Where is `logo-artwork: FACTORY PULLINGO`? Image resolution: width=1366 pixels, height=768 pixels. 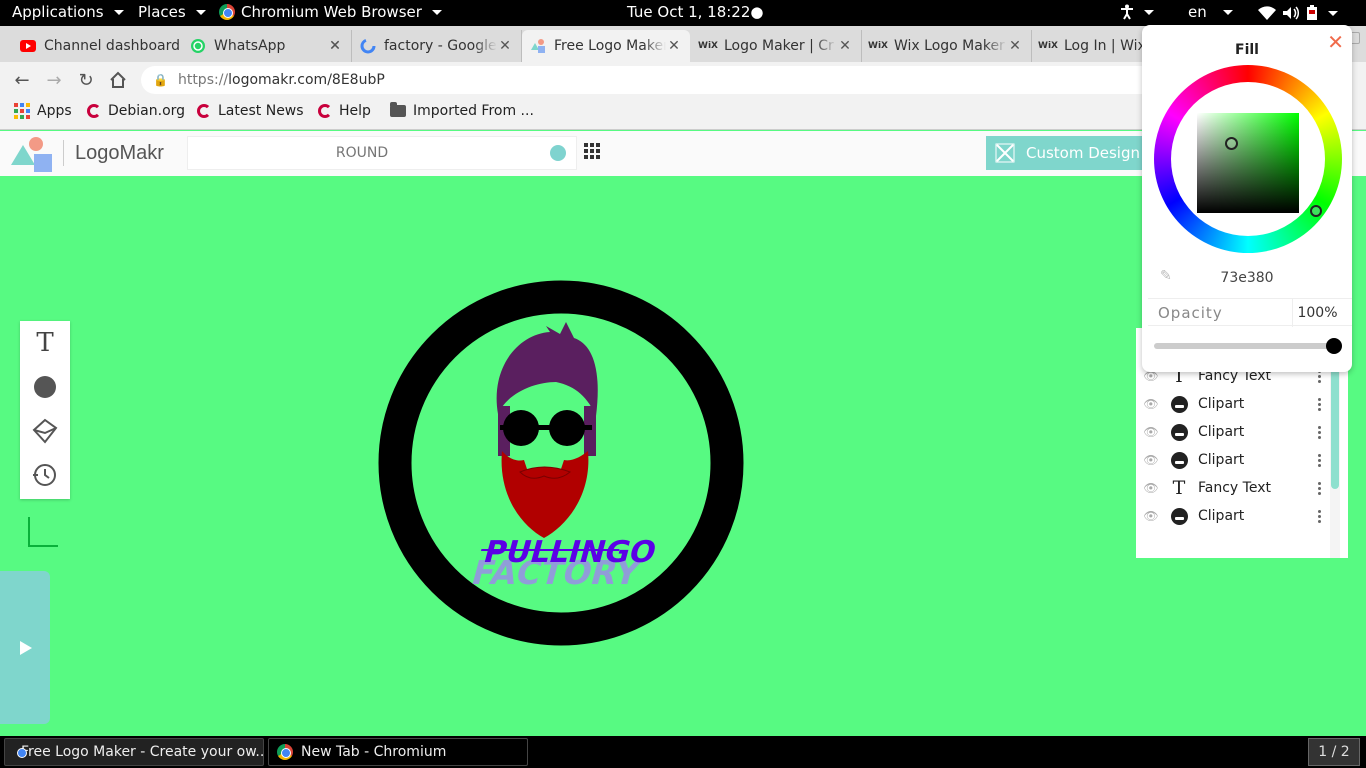 logo-artwork: FACTORY PULLINGO is located at coordinates (560, 466).